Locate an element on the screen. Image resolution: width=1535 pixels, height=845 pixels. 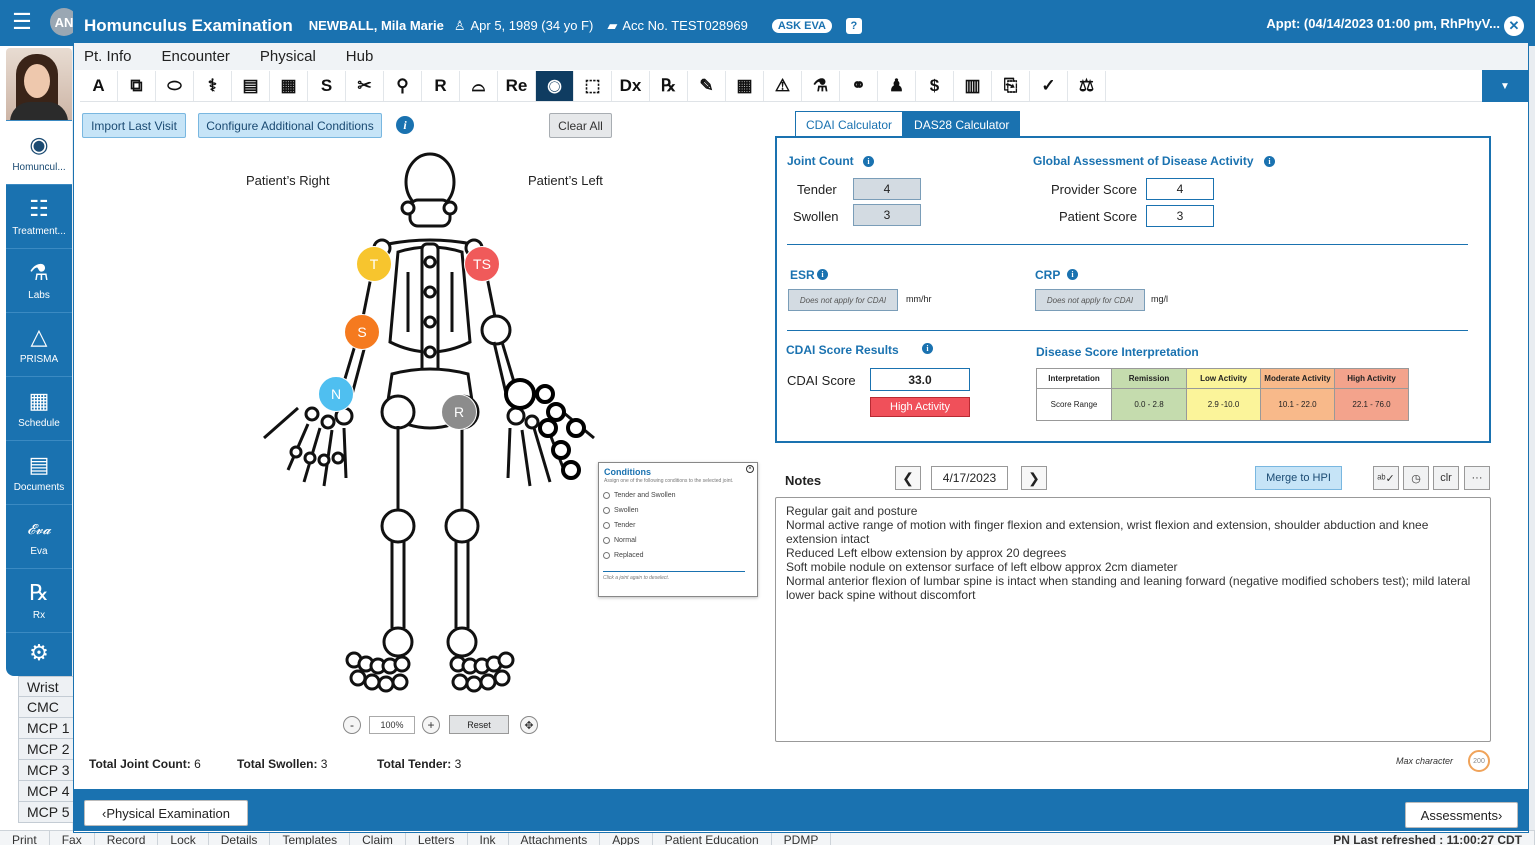
allergy-icon: A is located at coordinates (99, 85).